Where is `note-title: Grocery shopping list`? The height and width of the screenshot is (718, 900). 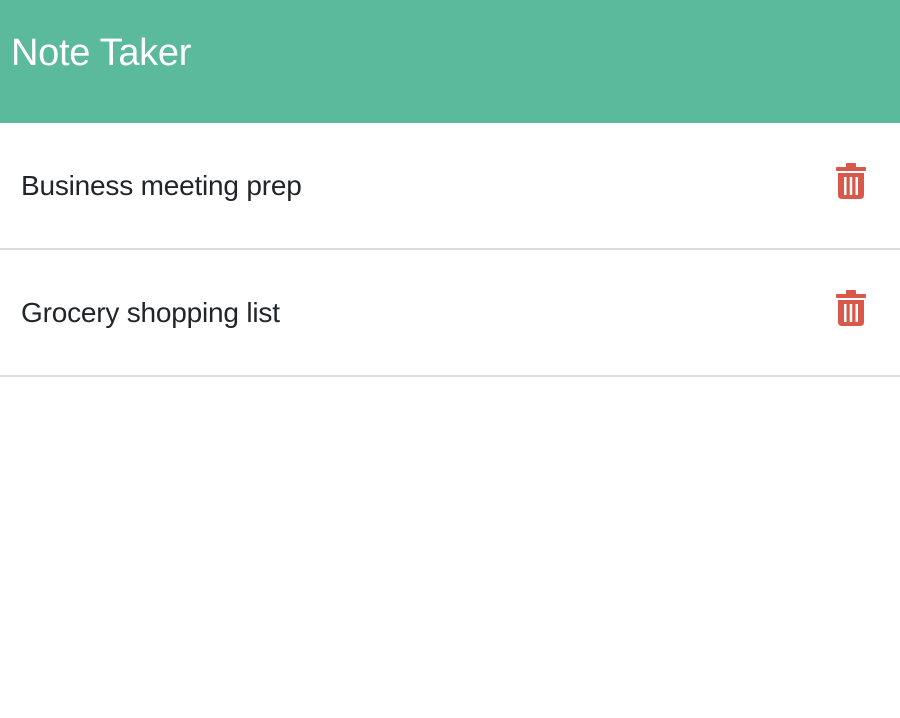 note-title: Grocery shopping list is located at coordinates (150, 313).